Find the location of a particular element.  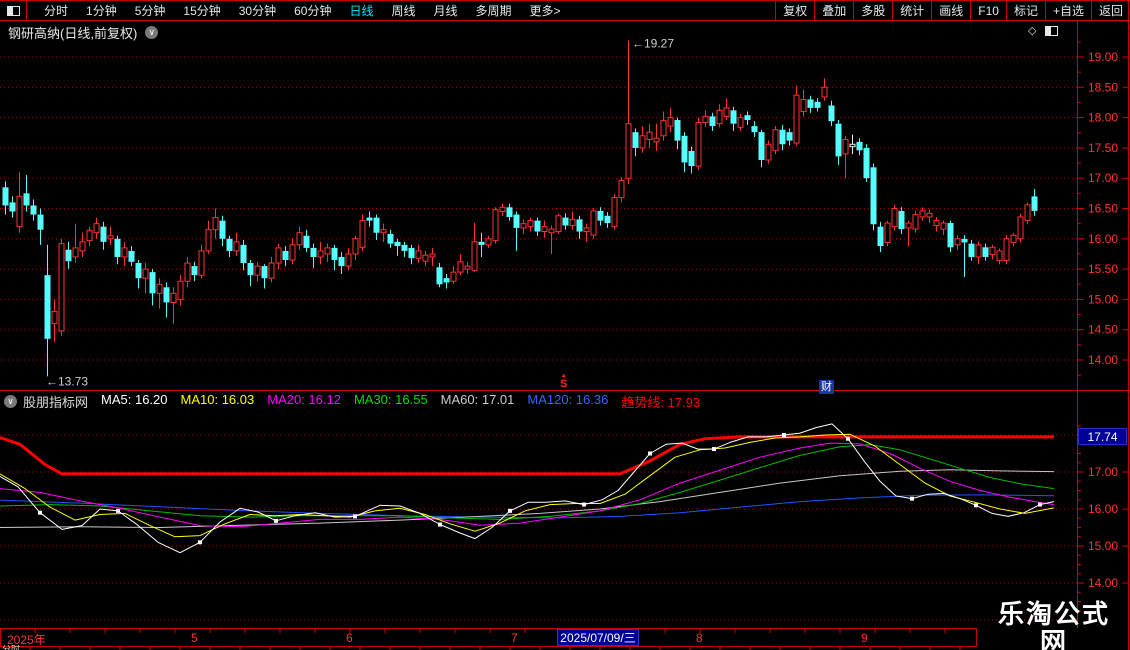

tool-button-4: 画线 is located at coordinates (951, 10).